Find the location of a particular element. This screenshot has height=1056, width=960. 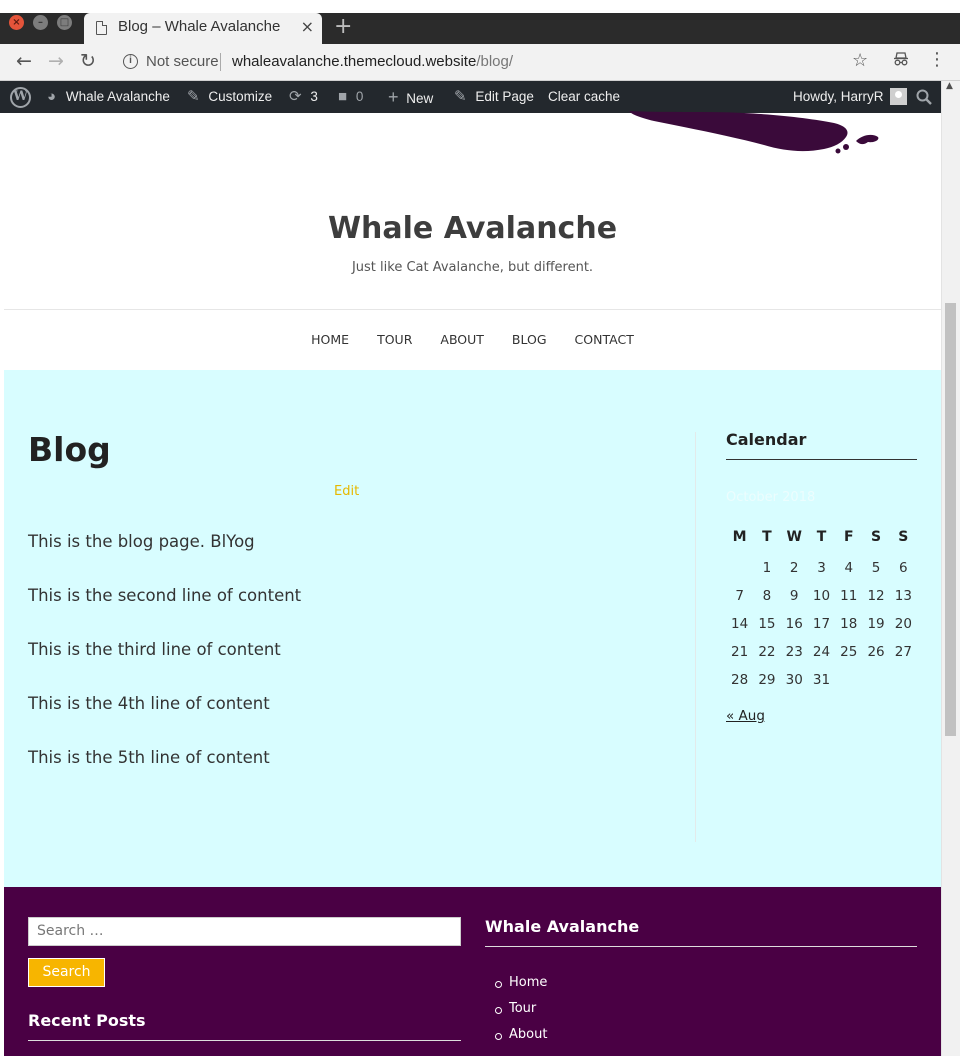

admin-new-link: + New is located at coordinates (410, 97).